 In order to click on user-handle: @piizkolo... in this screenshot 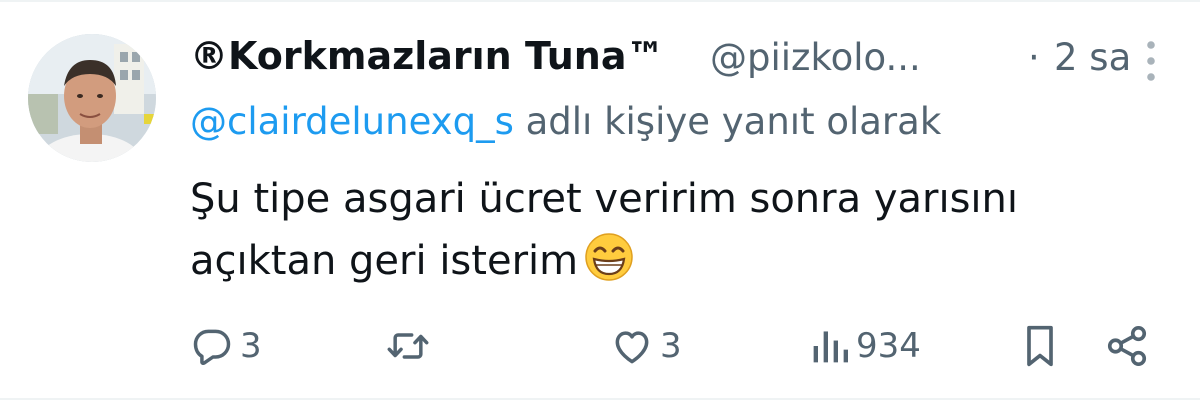, I will do `click(815, 57)`.